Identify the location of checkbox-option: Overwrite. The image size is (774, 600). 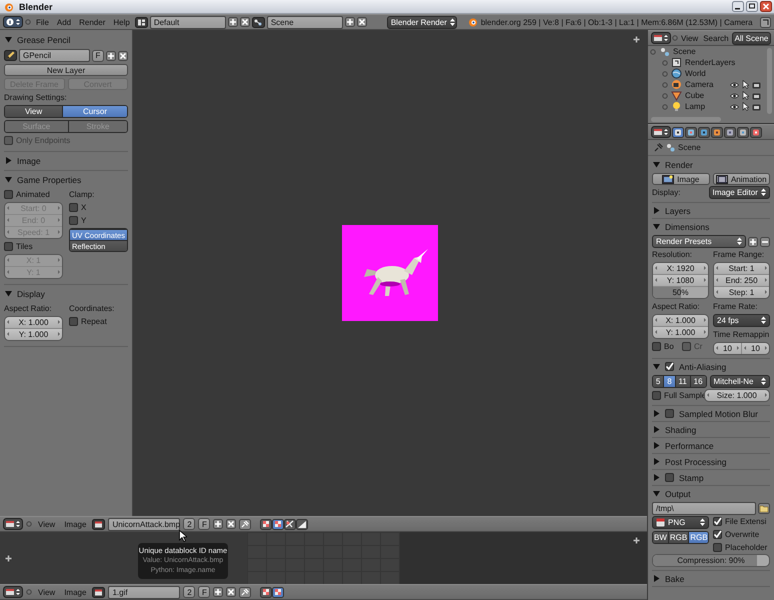
(741, 534).